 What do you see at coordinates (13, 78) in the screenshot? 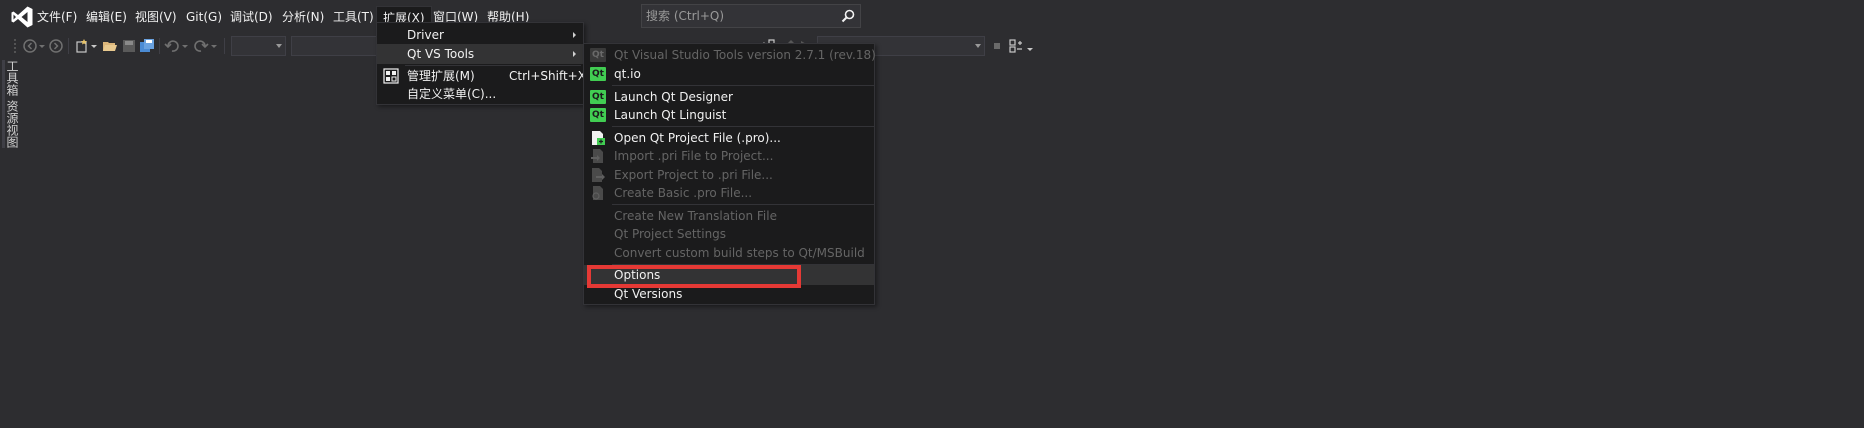
I see `toolbox-tab: 工具箱` at bounding box center [13, 78].